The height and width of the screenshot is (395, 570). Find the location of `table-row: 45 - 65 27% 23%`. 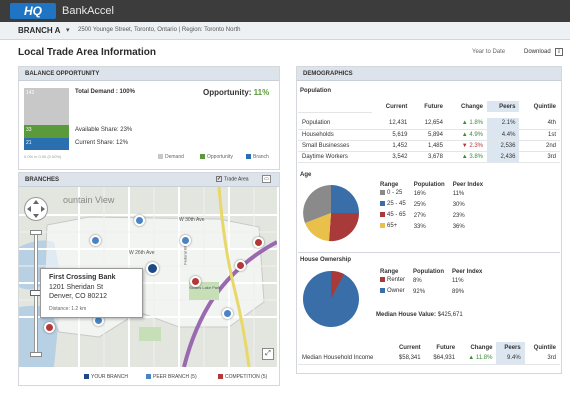

table-row: 45 - 65 27% 23% is located at coordinates (431, 215).